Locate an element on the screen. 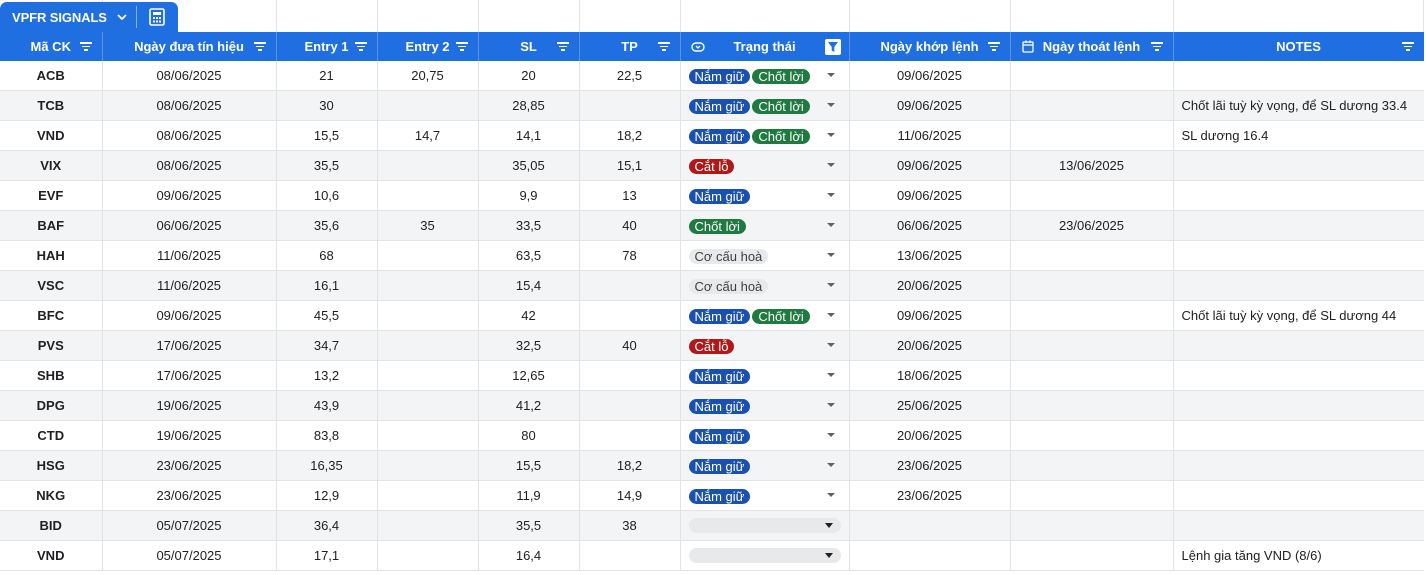  cell-code: SHB is located at coordinates (51, 375).